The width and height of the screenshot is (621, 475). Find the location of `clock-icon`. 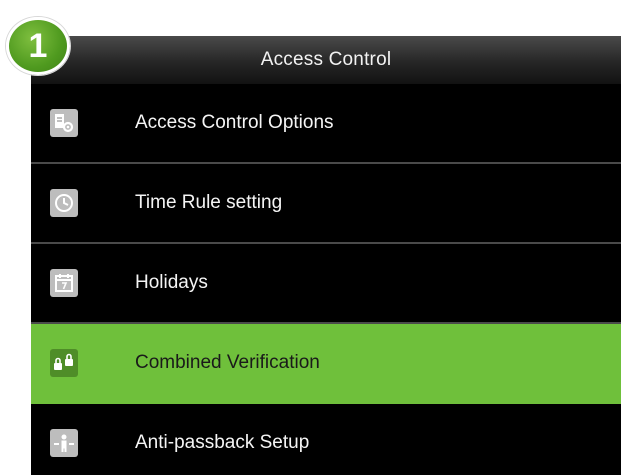

clock-icon is located at coordinates (64, 203).